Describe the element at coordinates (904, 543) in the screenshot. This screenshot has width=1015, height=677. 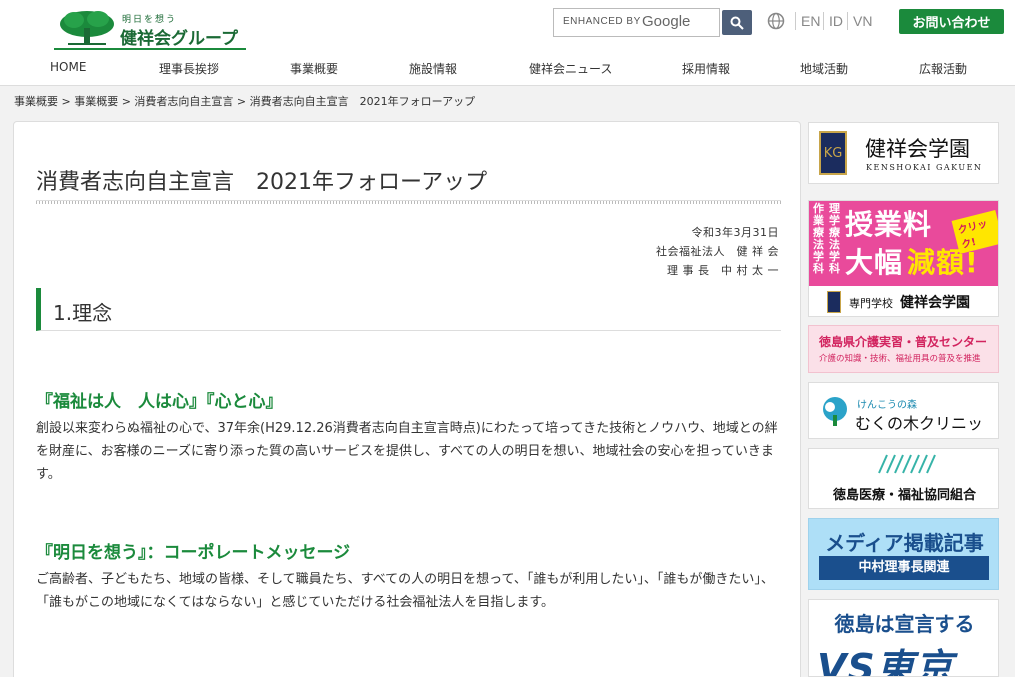
I see `media-title: メディア掲載記事` at that location.